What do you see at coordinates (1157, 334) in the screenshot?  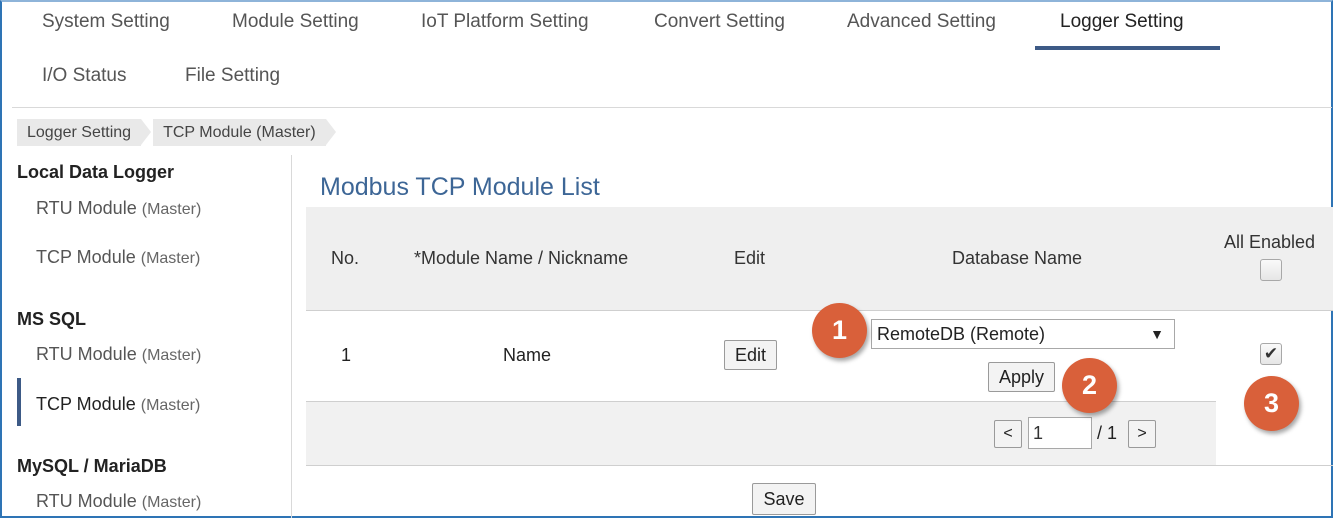 I see `caret-down-icon: ▼` at bounding box center [1157, 334].